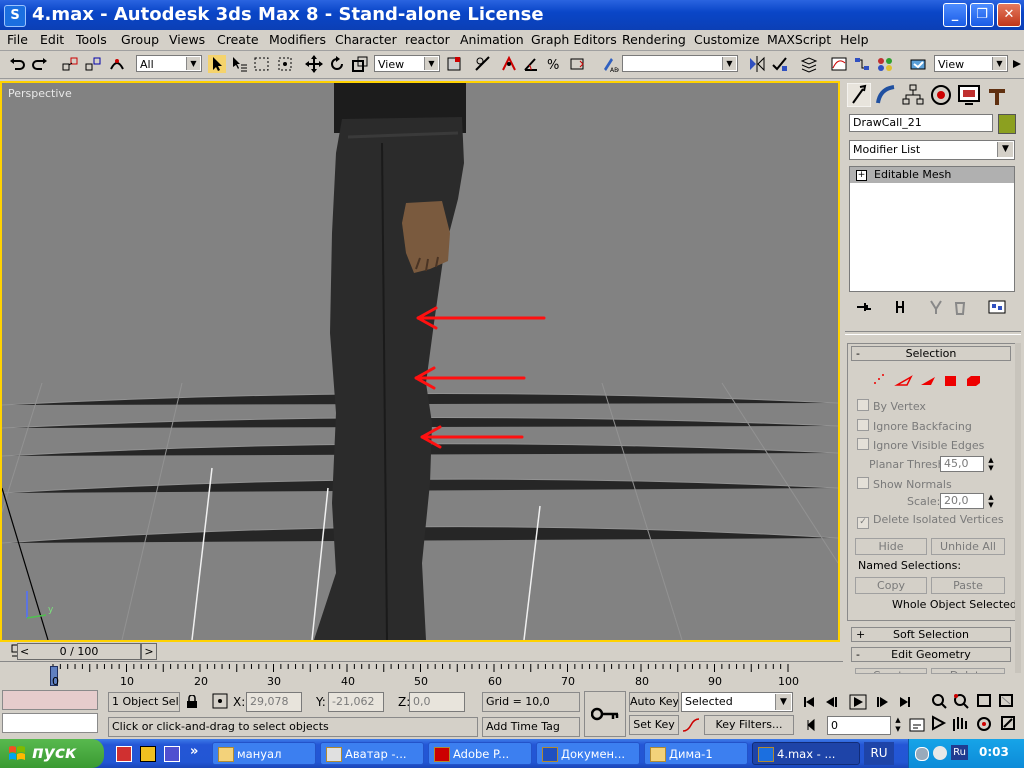 Image resolution: width=1024 pixels, height=768 pixels. What do you see at coordinates (839, 64) in the screenshot?
I see `curve-editor-icon` at bounding box center [839, 64].